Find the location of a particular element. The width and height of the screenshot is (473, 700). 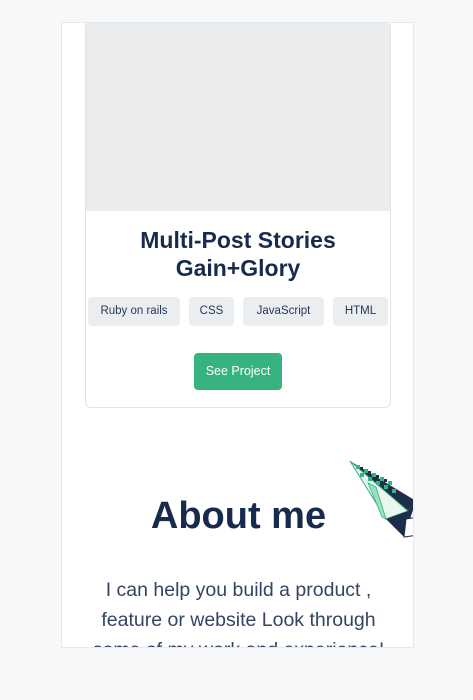

about-heading: About me is located at coordinates (238, 516).